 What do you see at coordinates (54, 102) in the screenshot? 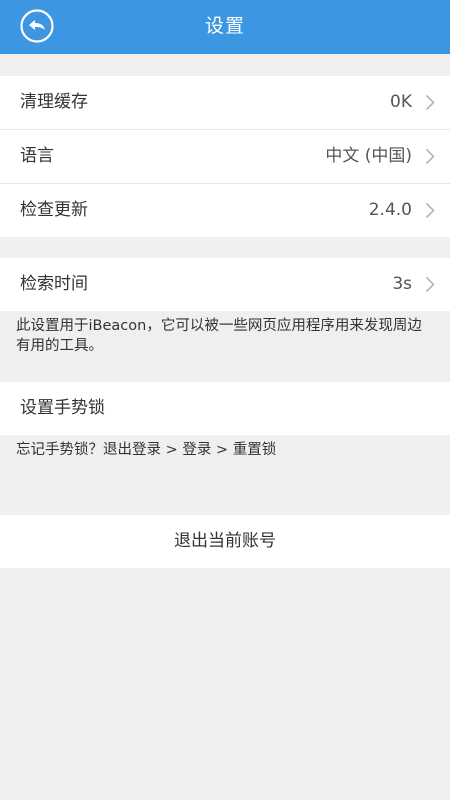
I see `clear-cache-label: 清理缓存` at bounding box center [54, 102].